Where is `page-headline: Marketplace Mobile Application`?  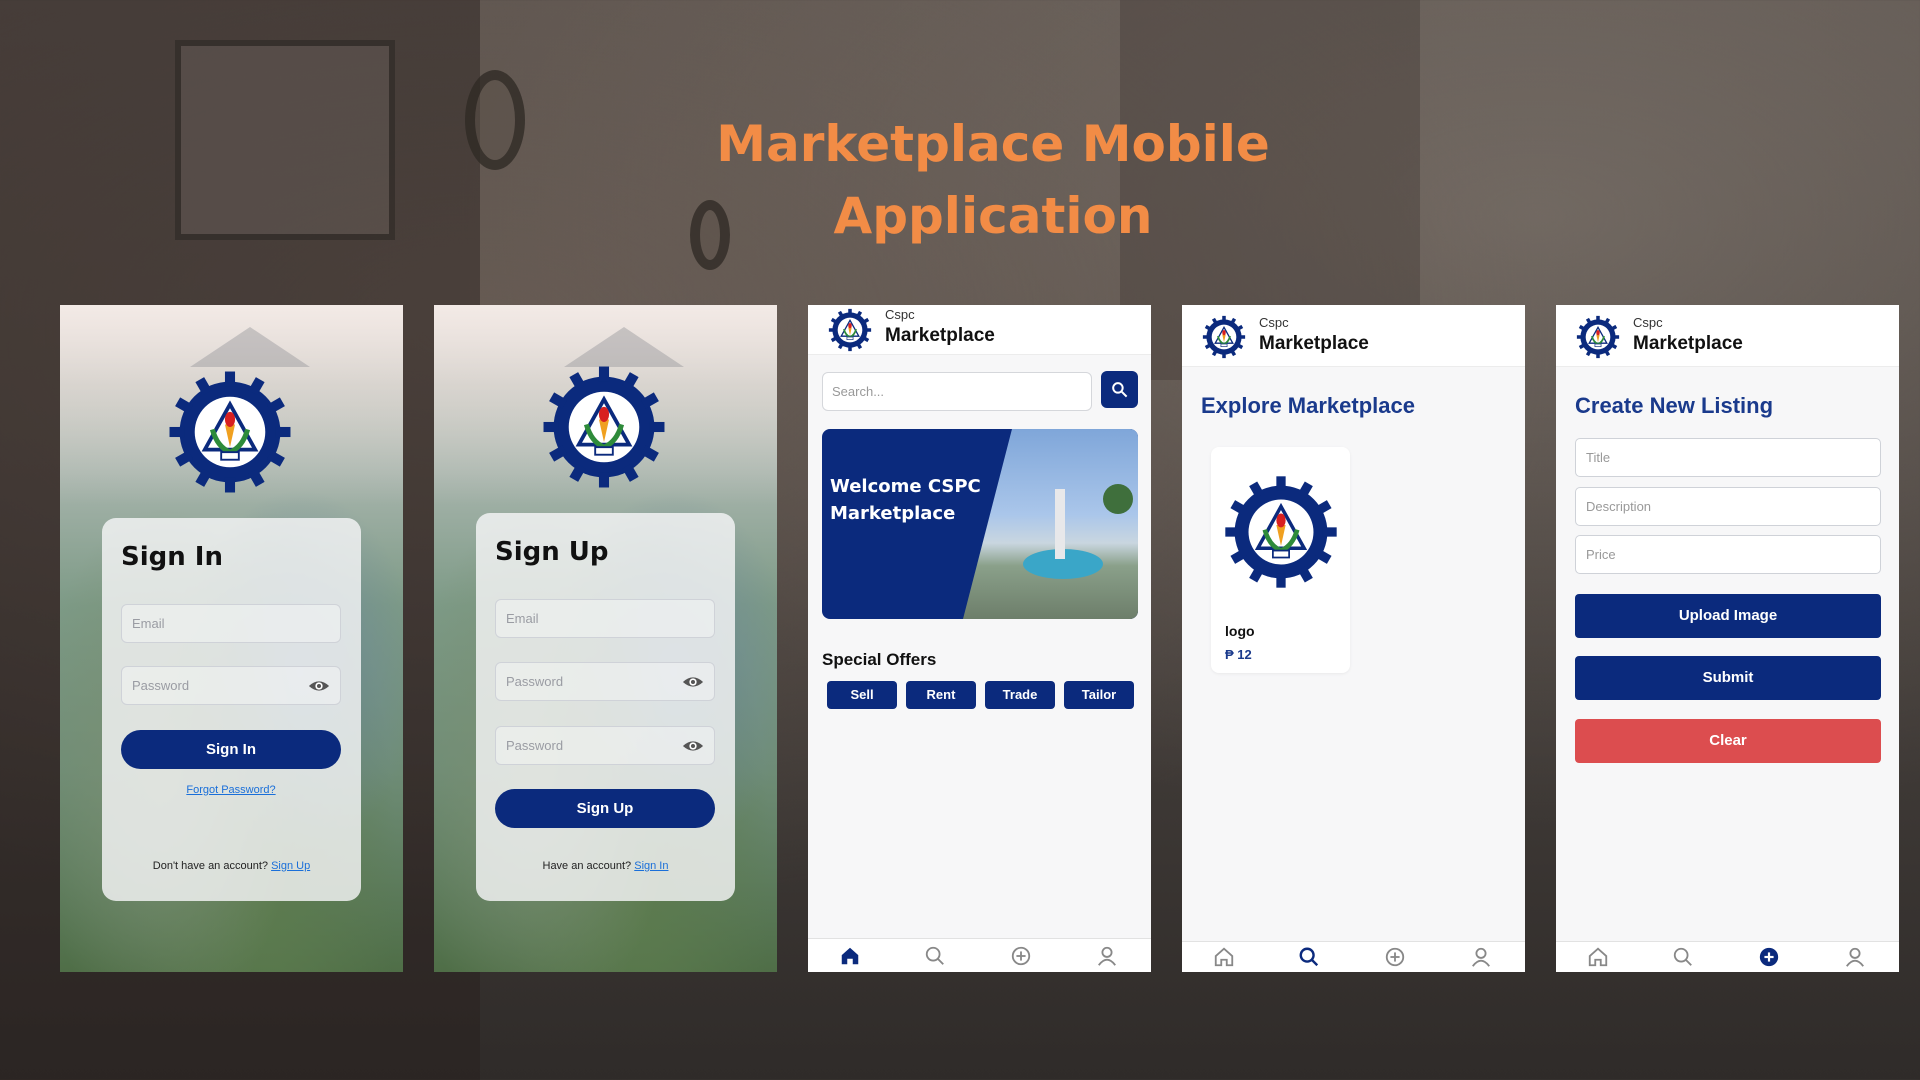
page-headline: Marketplace Mobile Application is located at coordinates (960, 180).